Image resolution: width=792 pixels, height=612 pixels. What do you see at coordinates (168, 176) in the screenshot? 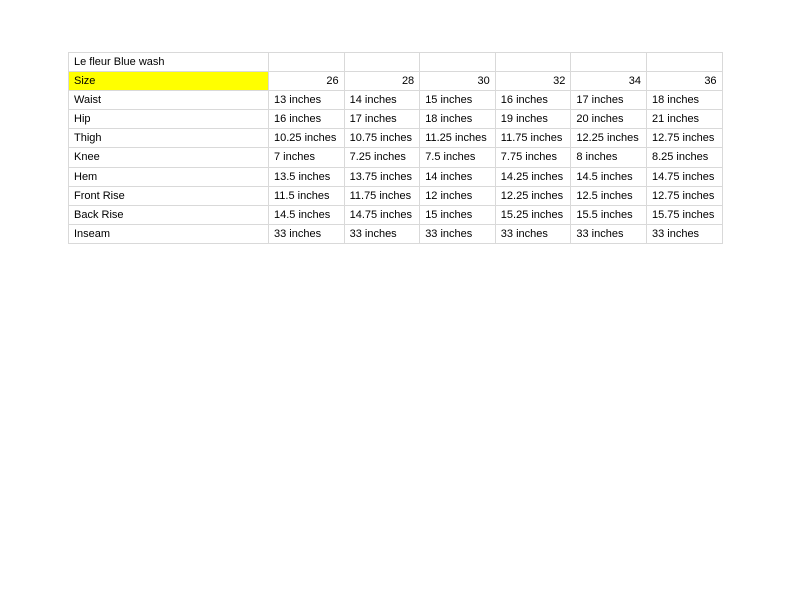
I see `measurement-label: Hem` at bounding box center [168, 176].